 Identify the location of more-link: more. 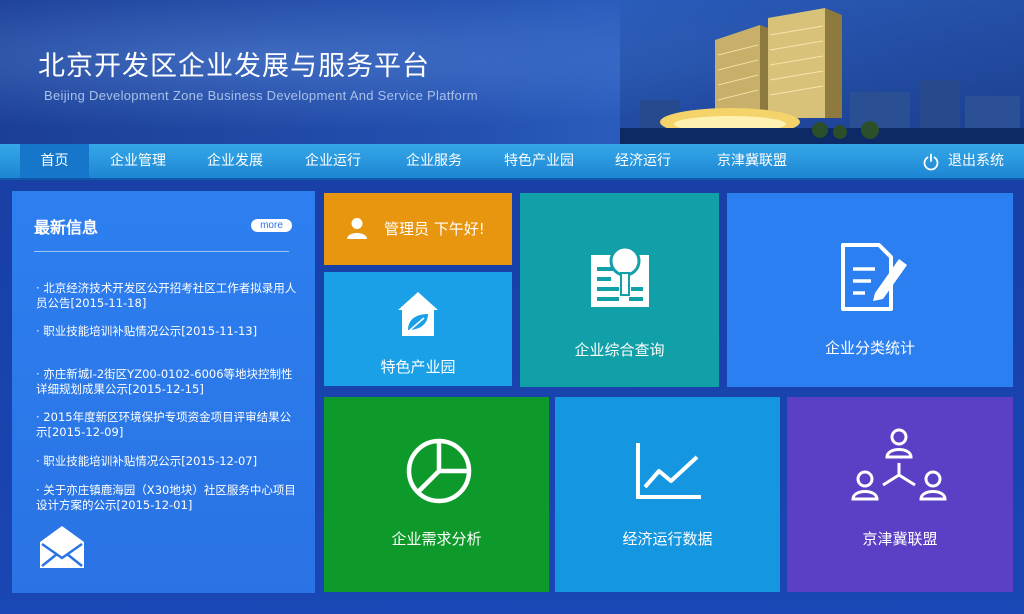
(271, 225).